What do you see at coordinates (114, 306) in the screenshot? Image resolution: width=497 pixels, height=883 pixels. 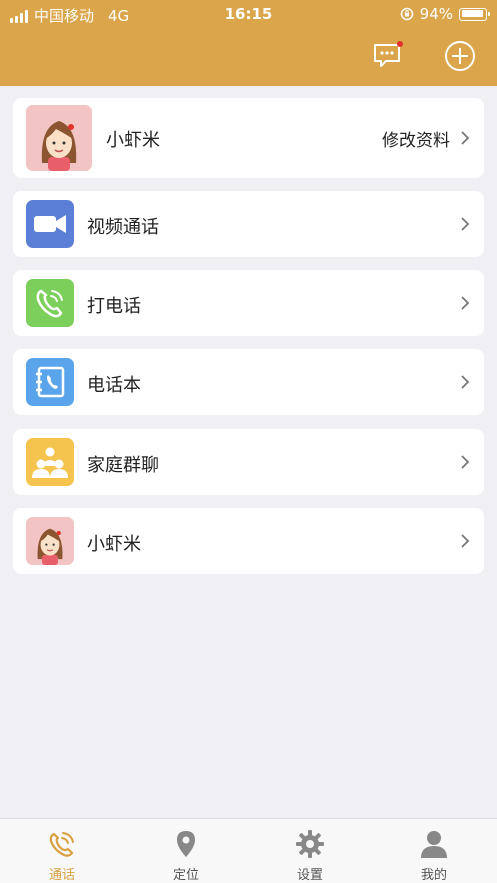 I see `menu-item-label: 打电话` at bounding box center [114, 306].